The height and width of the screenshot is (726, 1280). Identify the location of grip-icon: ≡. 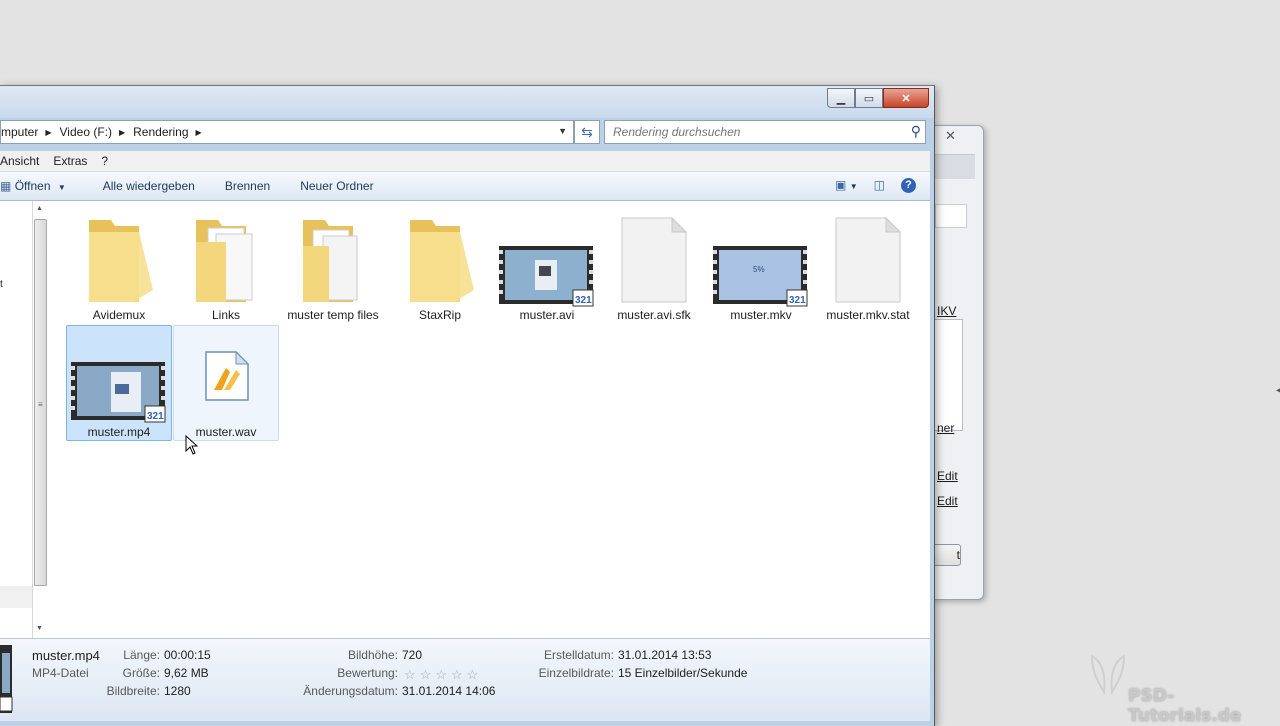
(40, 404).